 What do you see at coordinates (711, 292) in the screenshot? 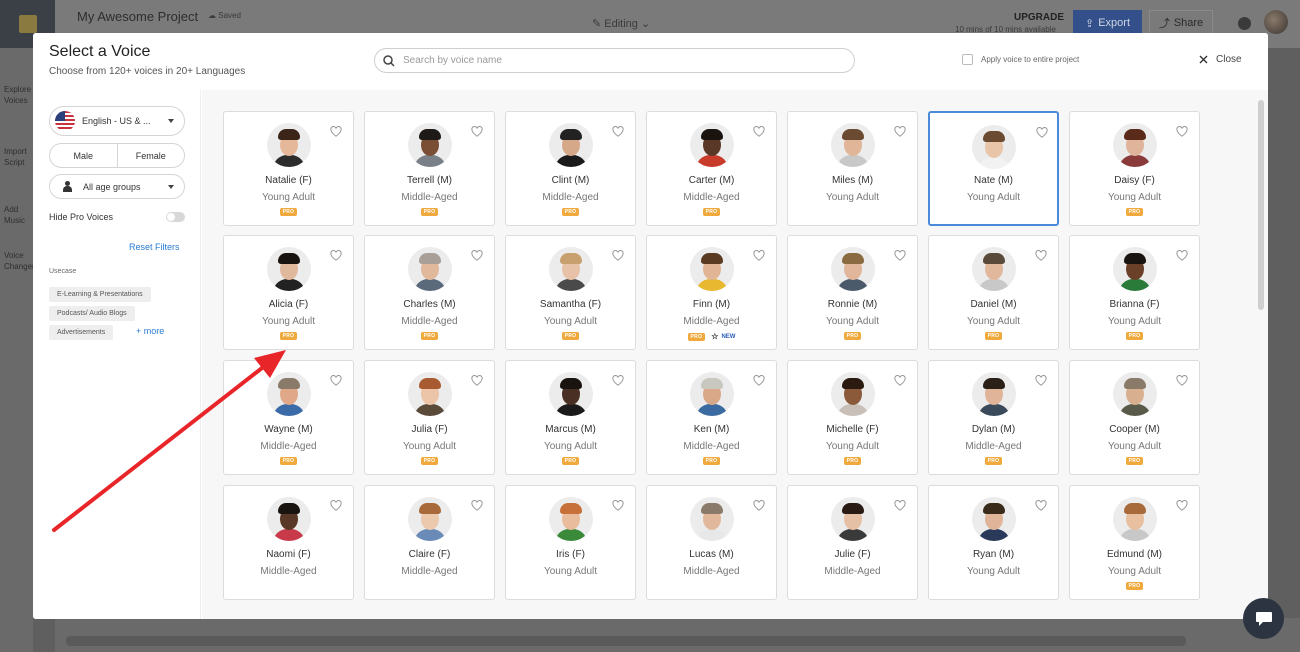
I see `voice-card: Finn (M) Middle-Aged PRO ☆ NEW` at bounding box center [711, 292].